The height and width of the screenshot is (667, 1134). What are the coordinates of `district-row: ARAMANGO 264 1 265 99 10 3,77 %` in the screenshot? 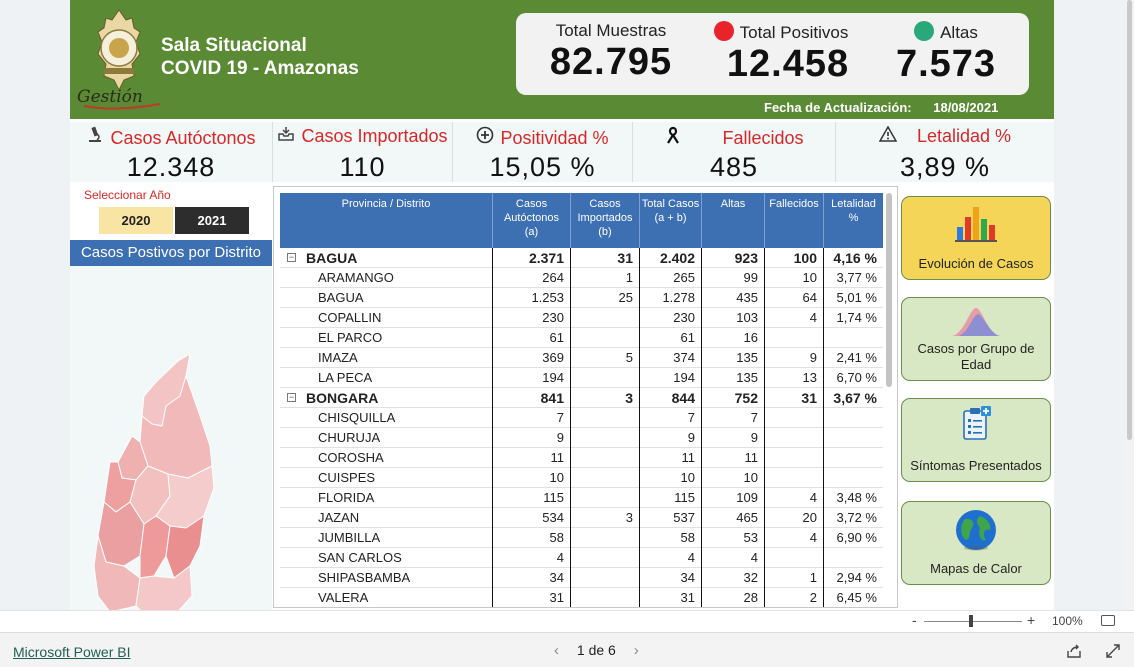 It's located at (581, 278).